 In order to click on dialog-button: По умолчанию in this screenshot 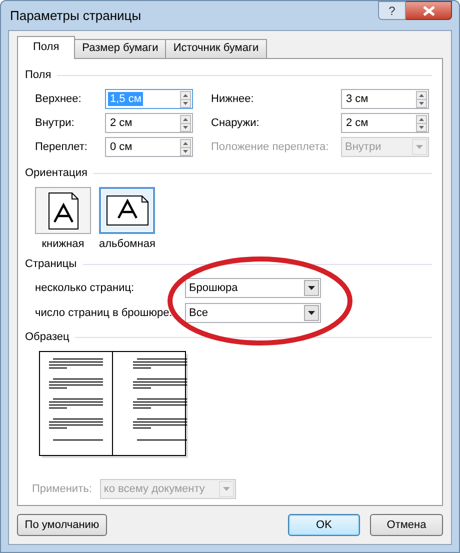, I will do `click(62, 525)`.